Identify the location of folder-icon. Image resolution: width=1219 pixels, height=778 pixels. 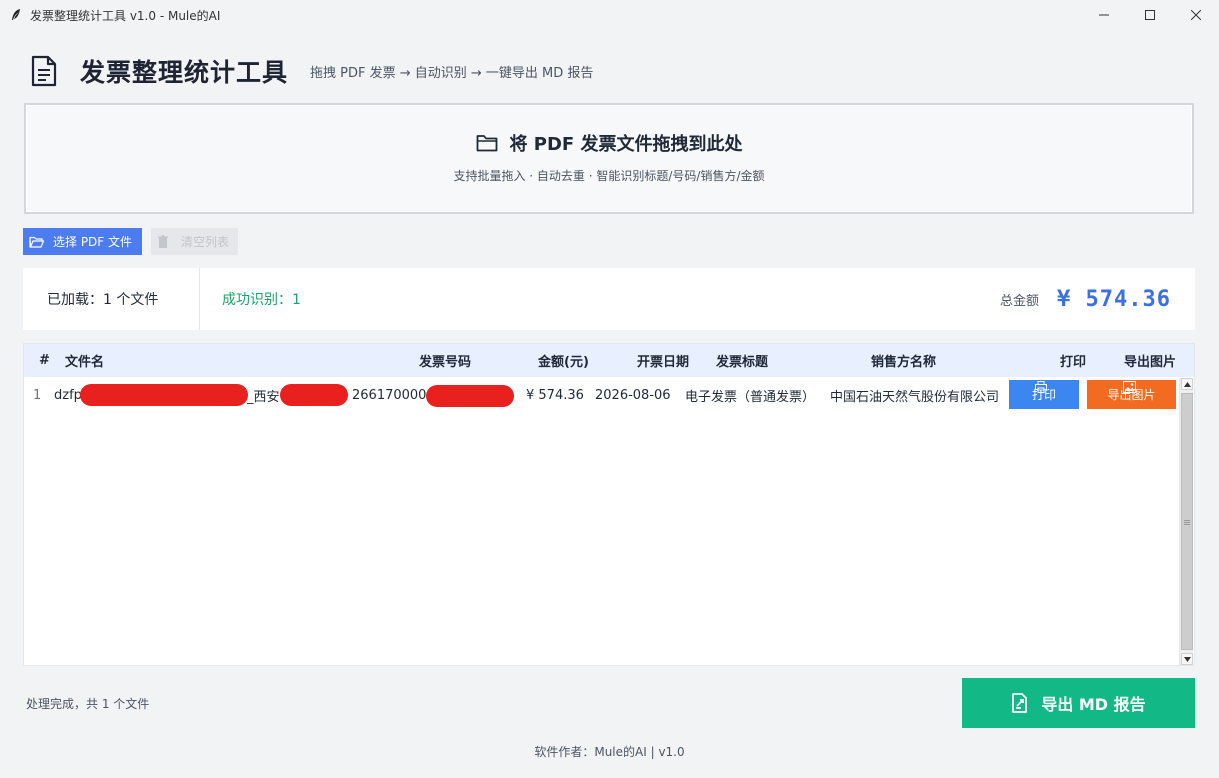
(487, 143).